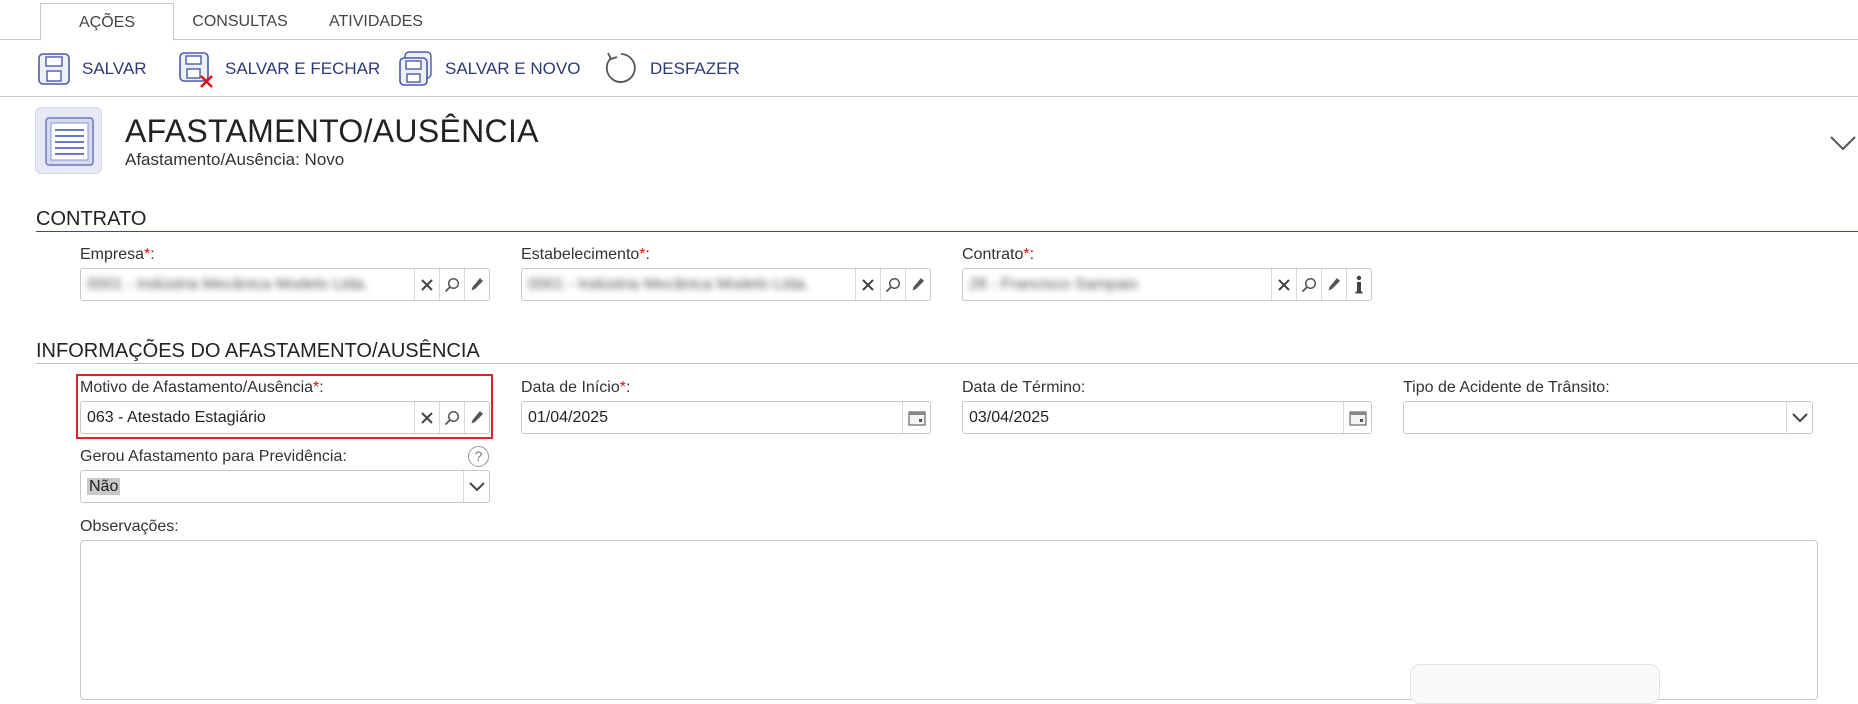 This screenshot has width=1858, height=704. What do you see at coordinates (1358, 284) in the screenshot?
I see `info-icon` at bounding box center [1358, 284].